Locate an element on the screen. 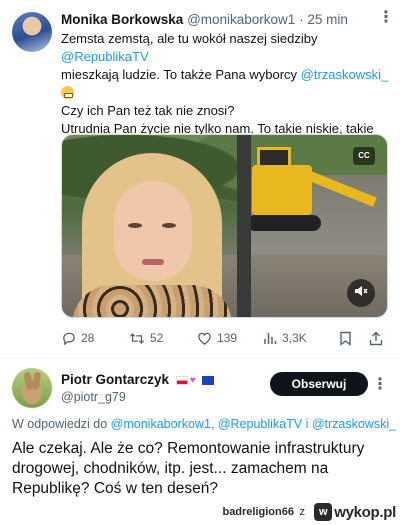 This screenshot has height=525, width=400. share-button is located at coordinates (376, 338).